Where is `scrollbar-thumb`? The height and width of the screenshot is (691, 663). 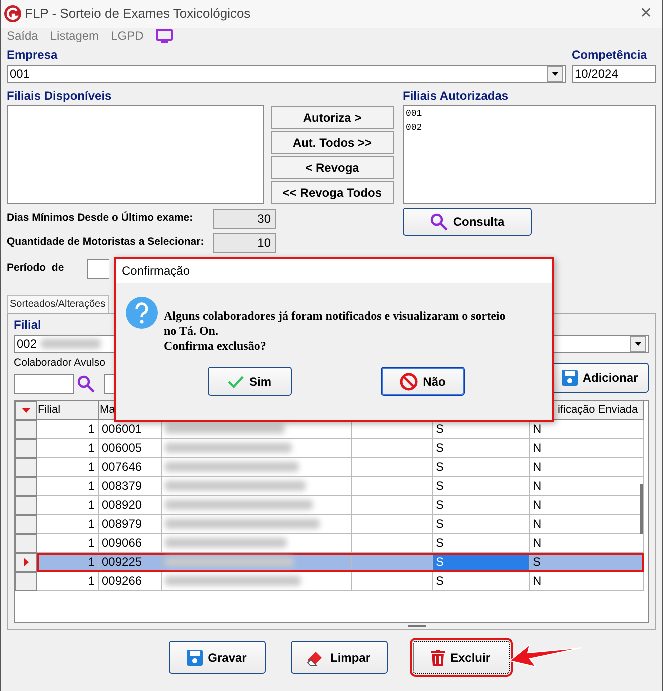 scrollbar-thumb is located at coordinates (641, 509).